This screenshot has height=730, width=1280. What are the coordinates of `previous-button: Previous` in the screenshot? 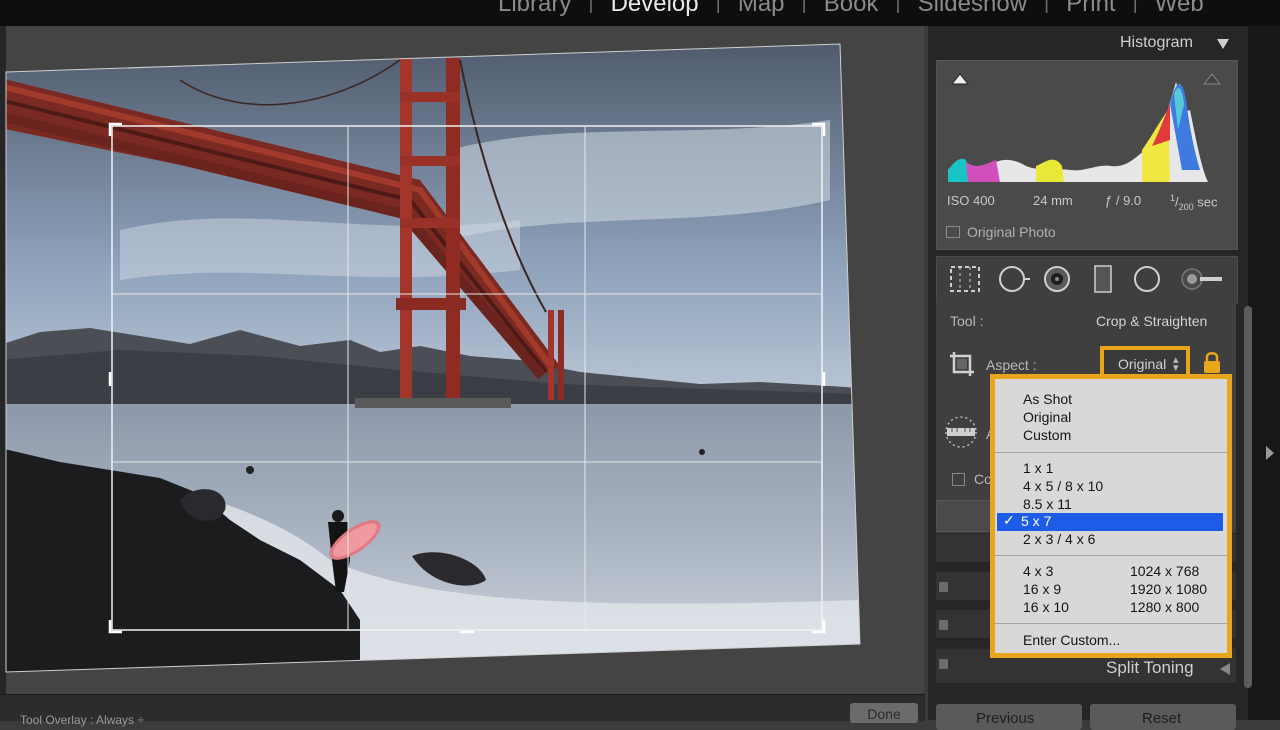 It's located at (1009, 717).